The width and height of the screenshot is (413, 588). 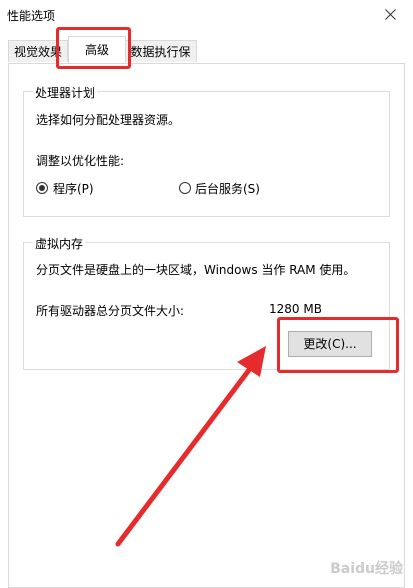 What do you see at coordinates (251, 361) in the screenshot?
I see `annotation-arrowhead` at bounding box center [251, 361].